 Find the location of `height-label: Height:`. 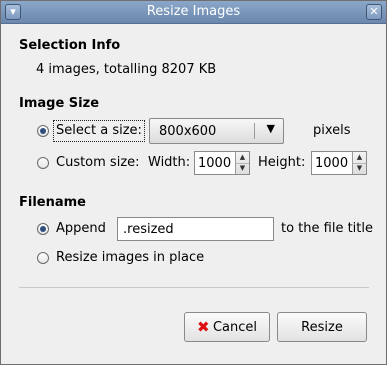

height-label: Height: is located at coordinates (282, 162).